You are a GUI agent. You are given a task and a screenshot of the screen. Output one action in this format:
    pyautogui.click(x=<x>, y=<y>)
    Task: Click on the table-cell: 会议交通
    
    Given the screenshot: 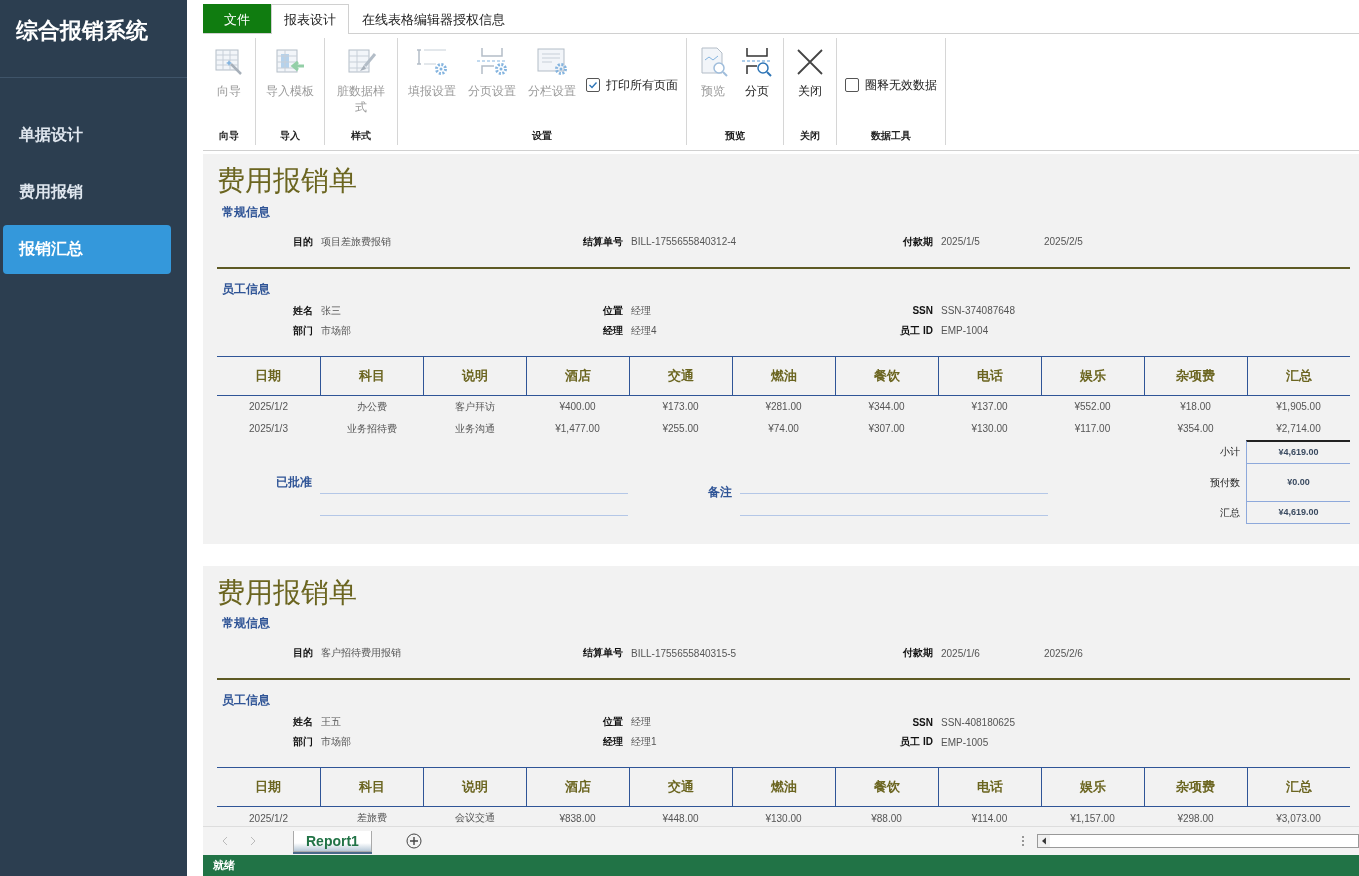 What is the action you would take?
    pyautogui.click(x=474, y=816)
    